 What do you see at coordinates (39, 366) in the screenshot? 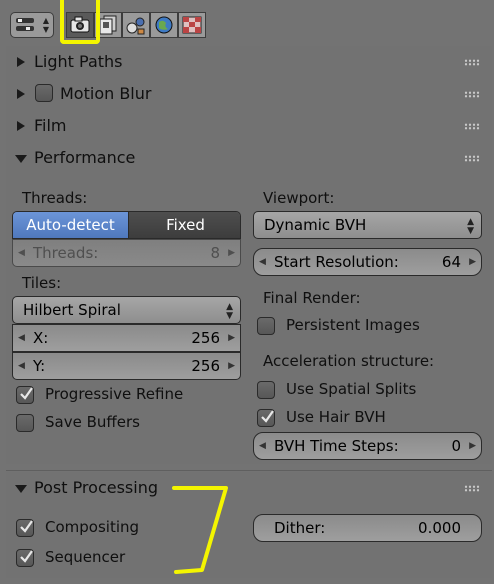
I see `tile-y-label: Y:` at bounding box center [39, 366].